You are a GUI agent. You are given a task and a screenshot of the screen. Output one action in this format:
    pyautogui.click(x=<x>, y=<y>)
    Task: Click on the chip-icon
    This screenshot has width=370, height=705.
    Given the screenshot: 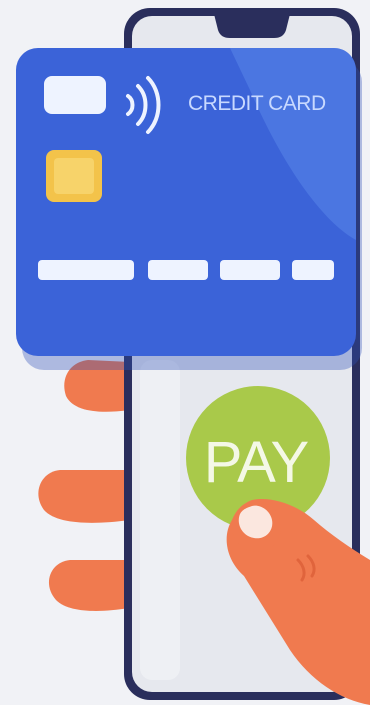 What is the action you would take?
    pyautogui.click(x=74, y=176)
    